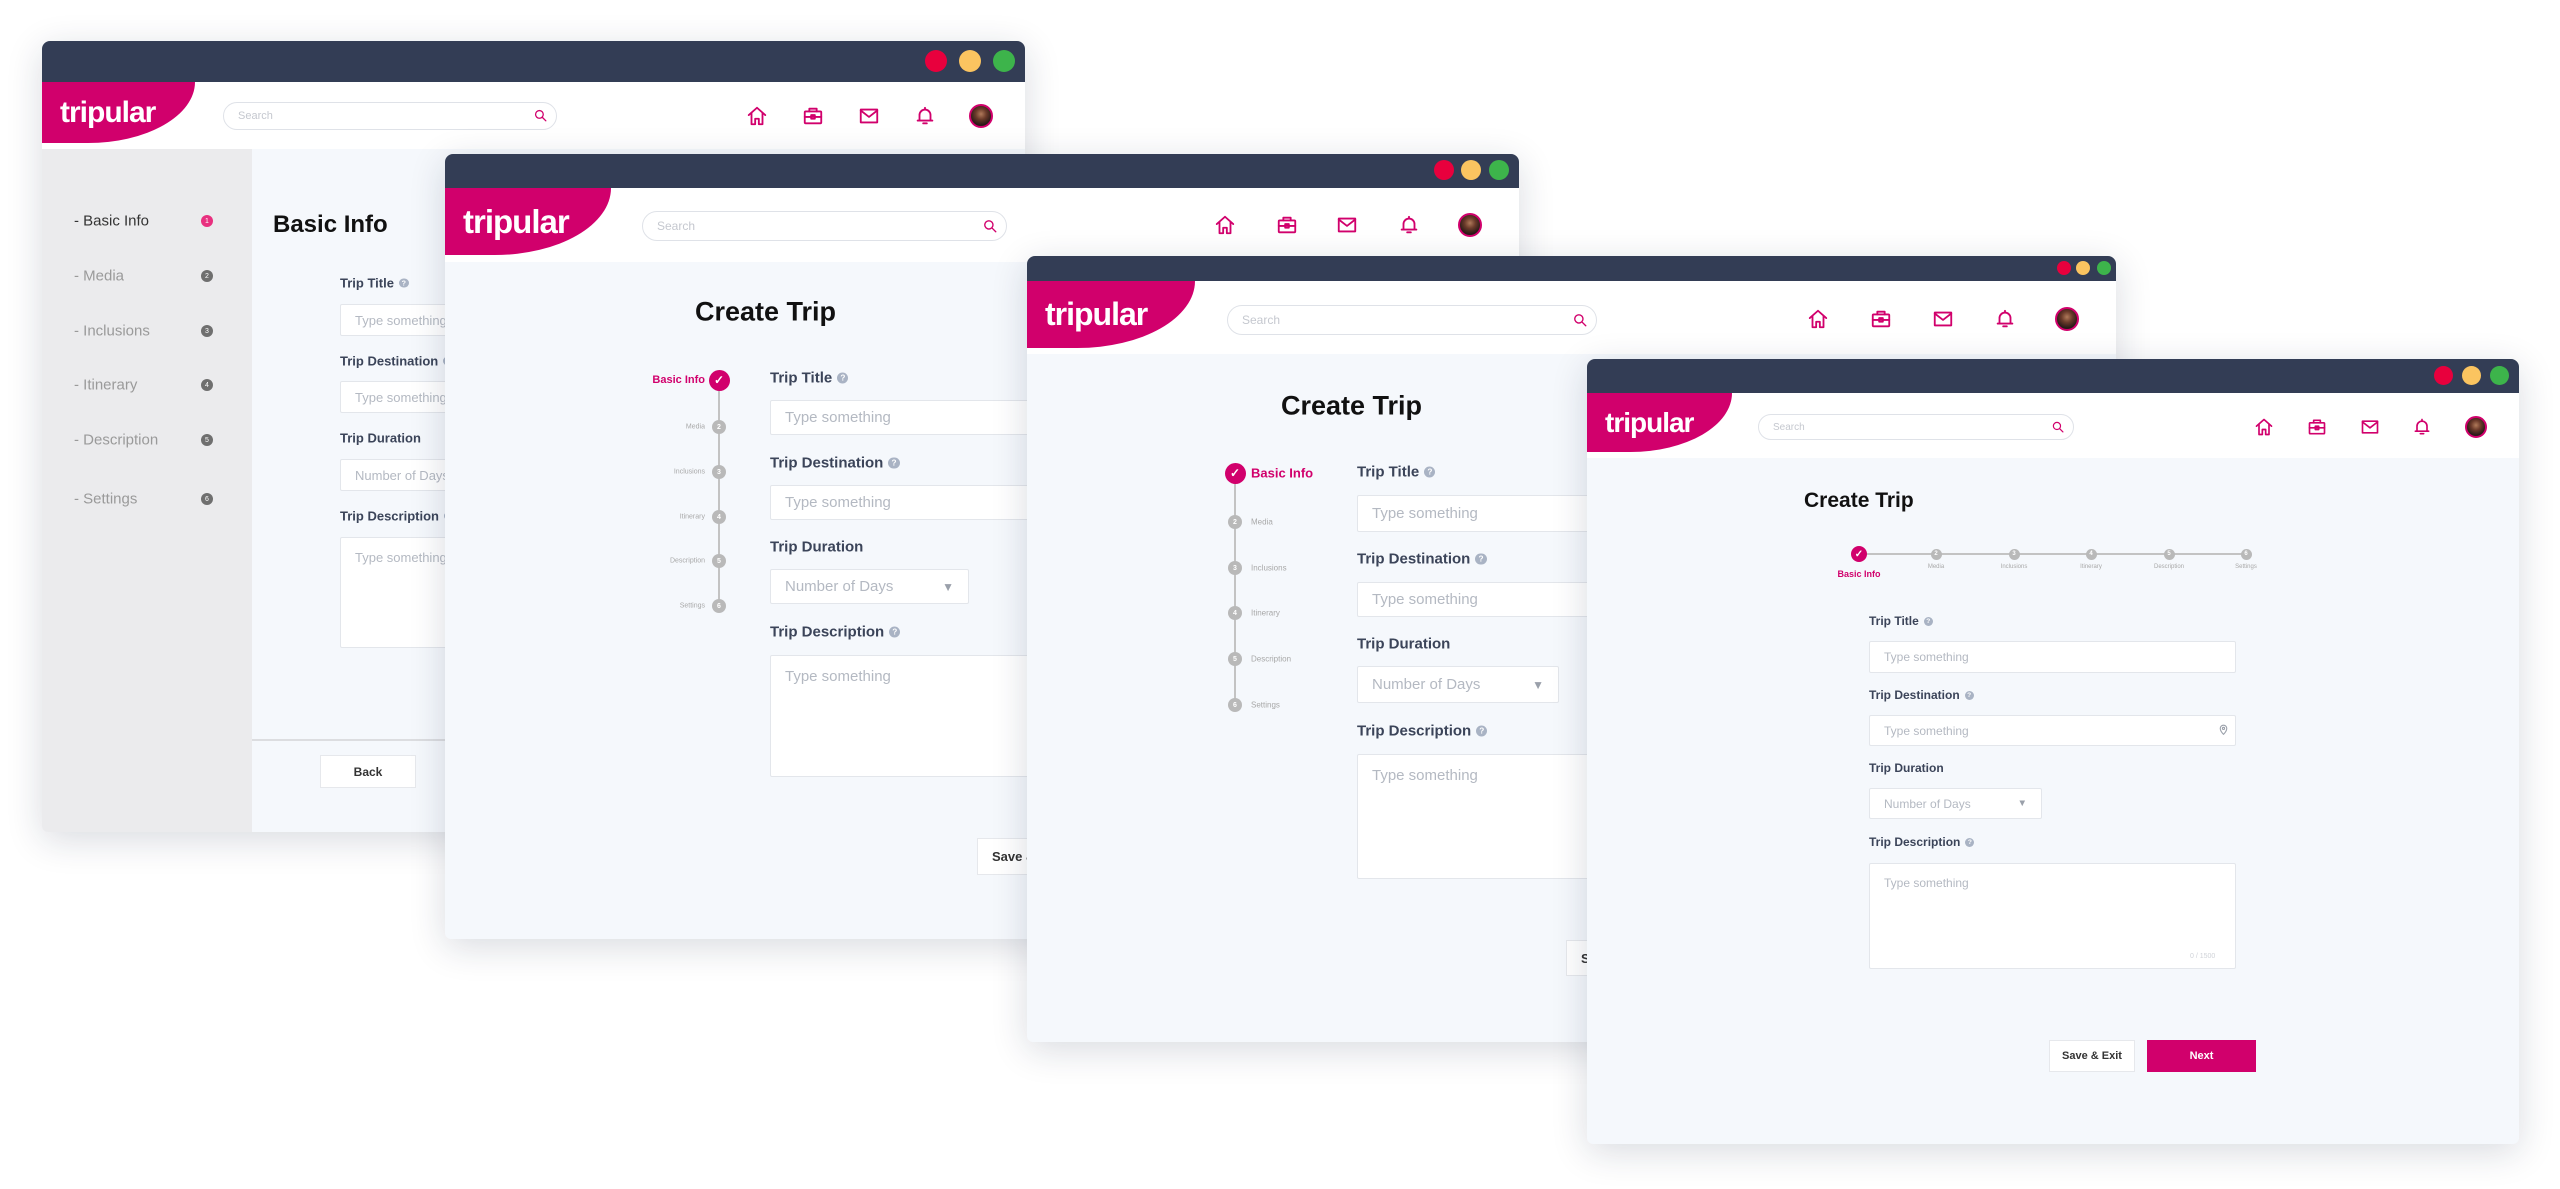  What do you see at coordinates (2092, 1056) in the screenshot?
I see `save-exit-button: Save & Exit` at bounding box center [2092, 1056].